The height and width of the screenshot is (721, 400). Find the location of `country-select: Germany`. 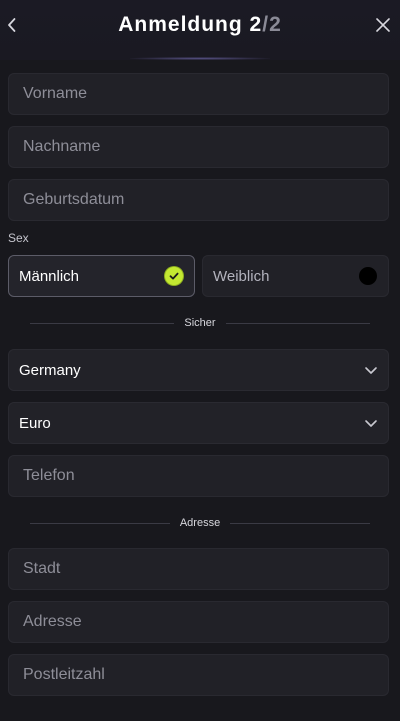

country-select: Germany is located at coordinates (198, 370).